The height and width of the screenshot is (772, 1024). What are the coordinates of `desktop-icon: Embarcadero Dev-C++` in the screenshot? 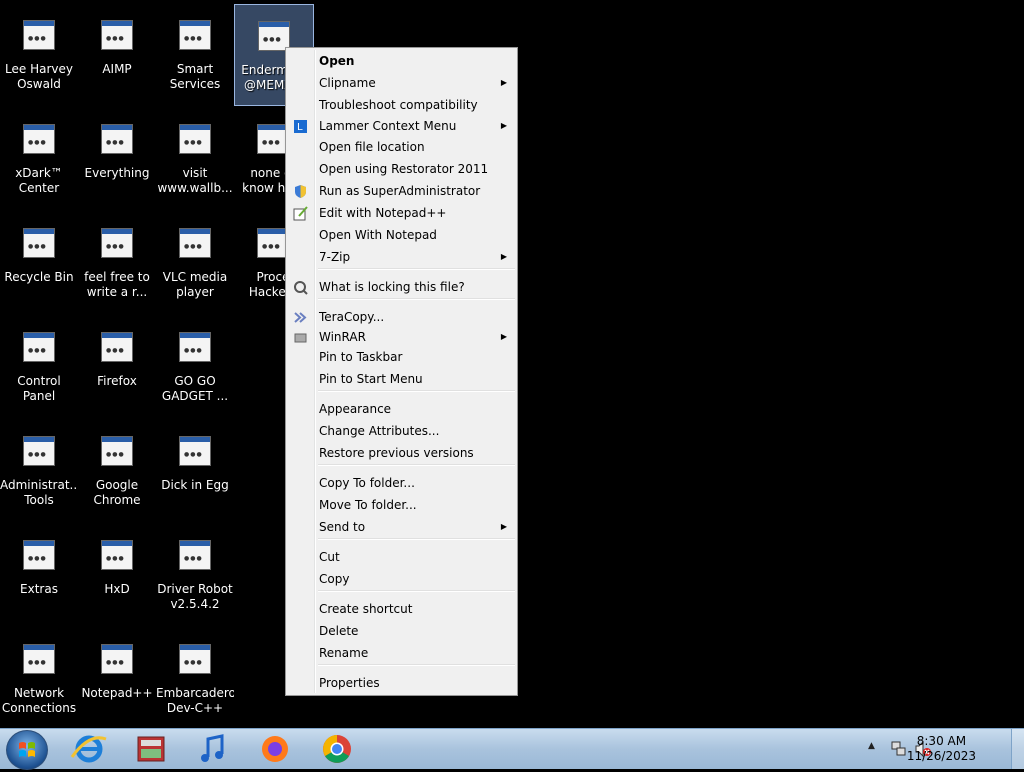 It's located at (195, 678).